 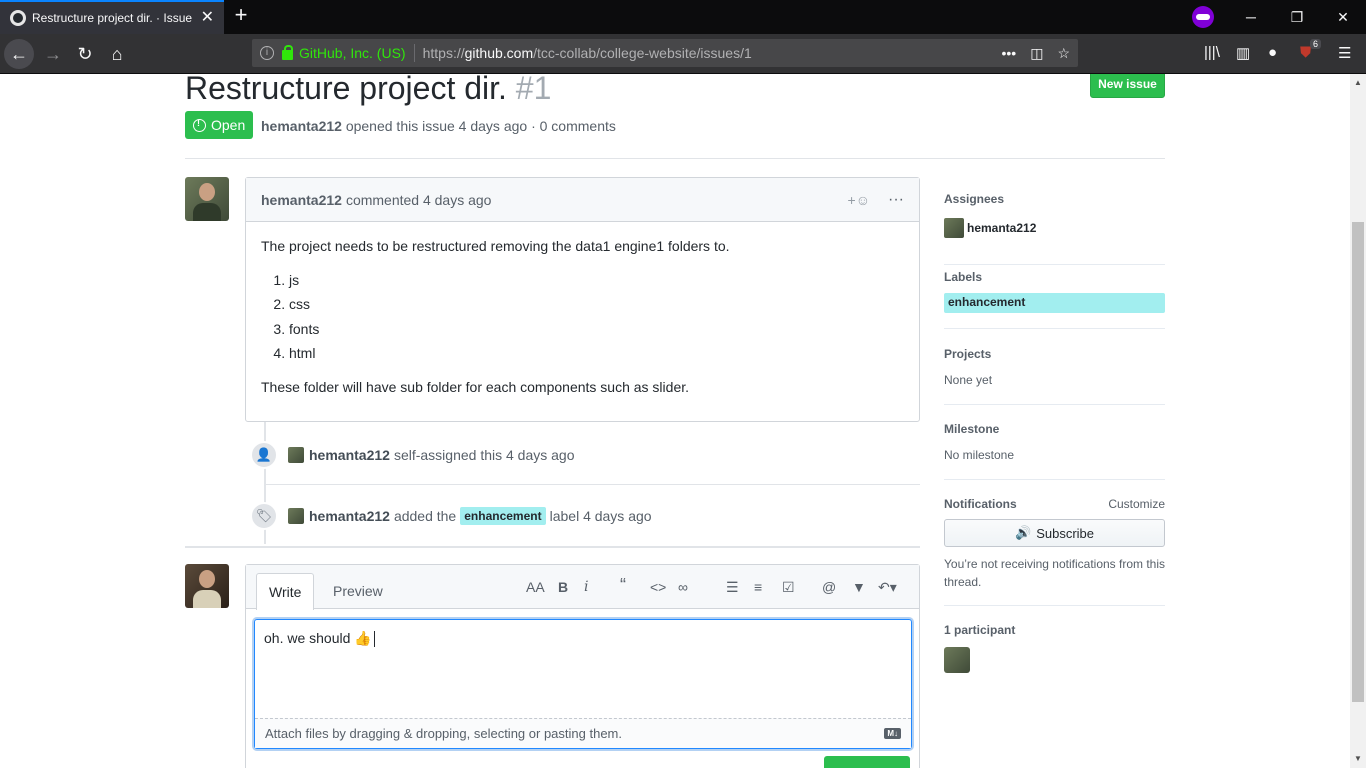 I want to click on mention-icon: @, so click(x=829, y=587).